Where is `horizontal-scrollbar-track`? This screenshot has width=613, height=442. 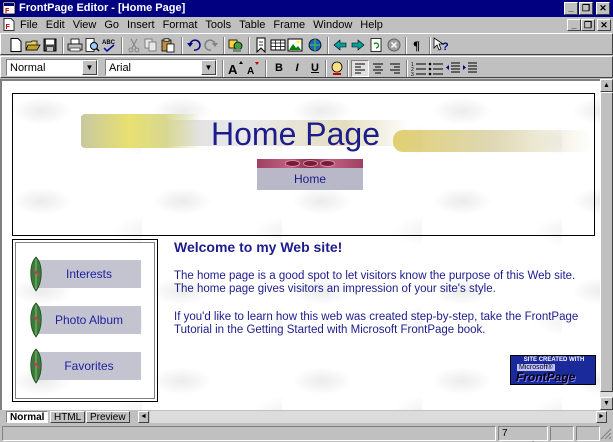 horizontal-scrollbar-track is located at coordinates (373, 417).